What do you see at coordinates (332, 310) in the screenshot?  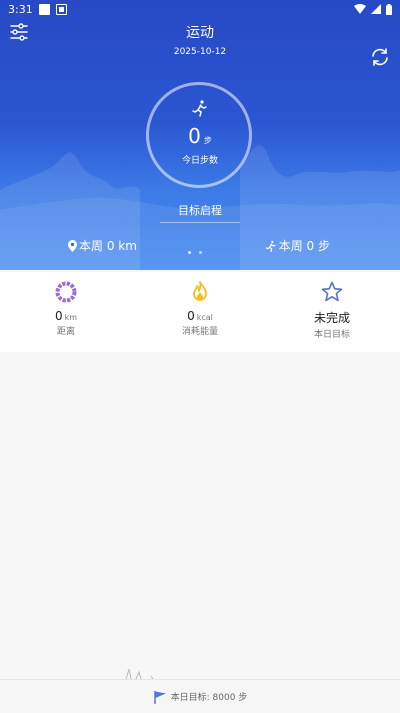 I see `stat-daily-goal: 未完成 本日目标` at bounding box center [332, 310].